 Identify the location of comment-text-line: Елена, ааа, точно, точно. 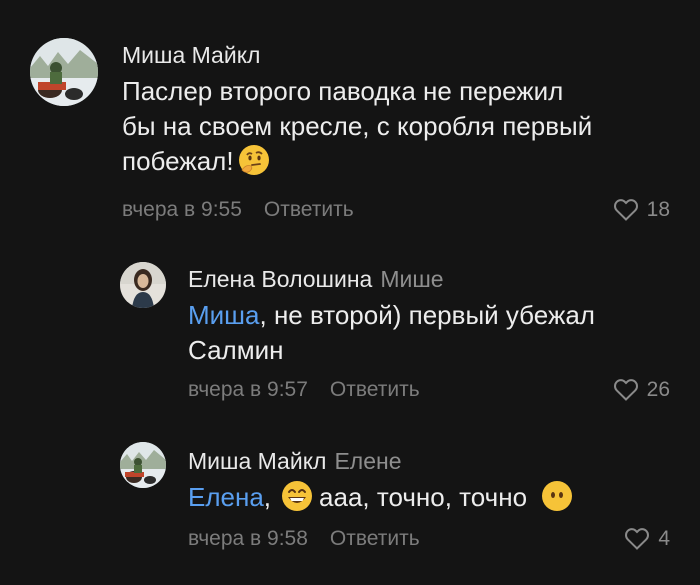
(438, 500).